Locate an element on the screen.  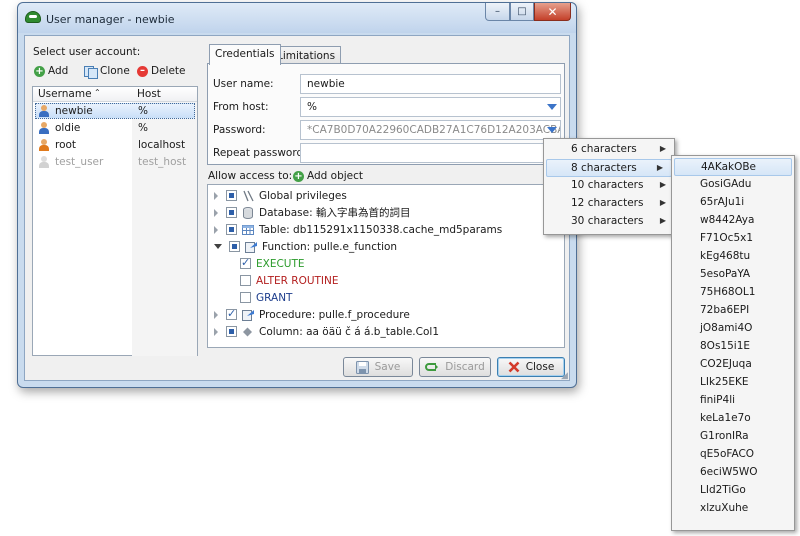
password-option: jO8ami4O is located at coordinates (733, 329).